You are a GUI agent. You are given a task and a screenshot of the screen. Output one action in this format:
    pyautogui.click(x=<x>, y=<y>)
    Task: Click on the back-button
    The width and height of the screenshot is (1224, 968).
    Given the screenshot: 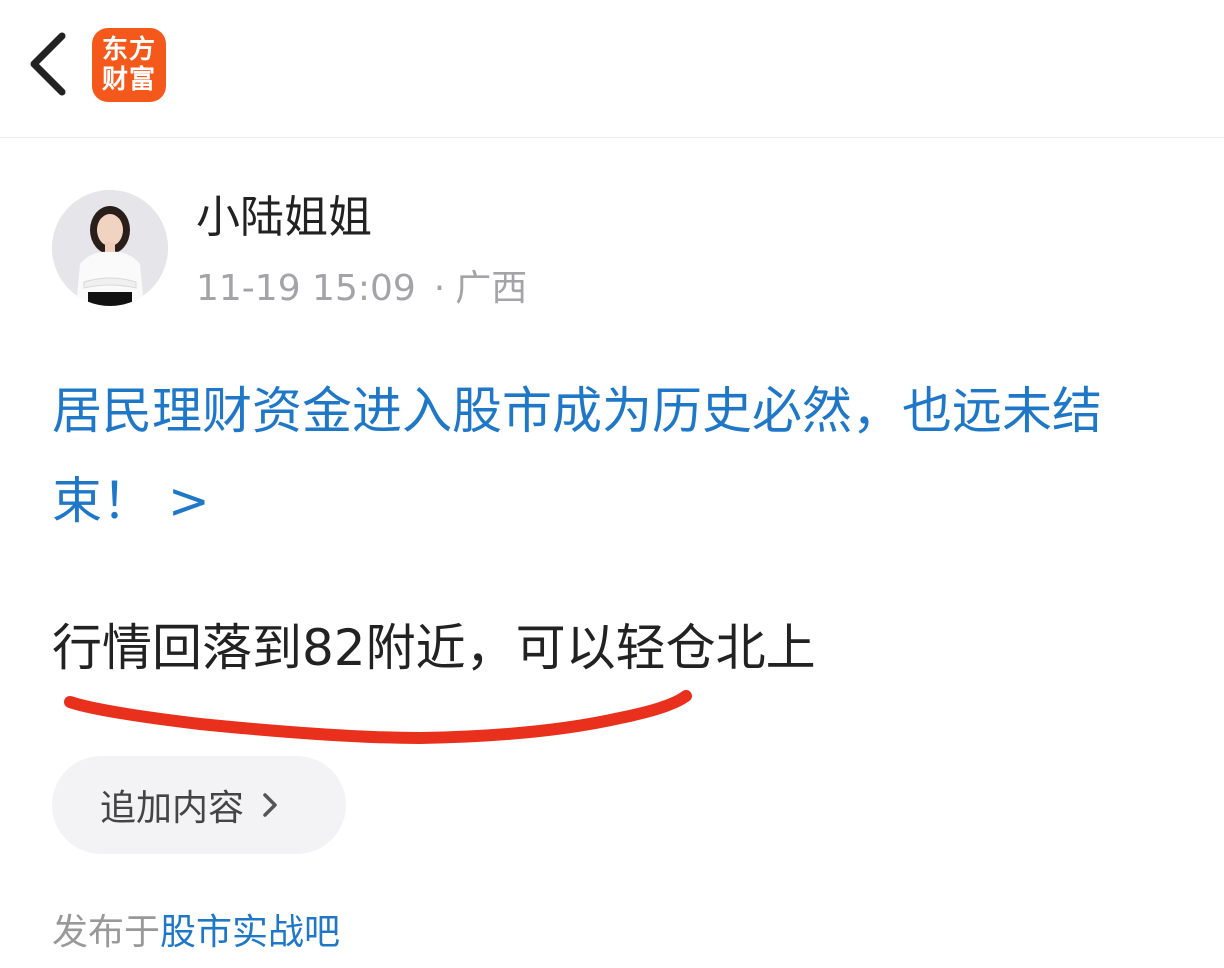 What is the action you would take?
    pyautogui.click(x=48, y=64)
    